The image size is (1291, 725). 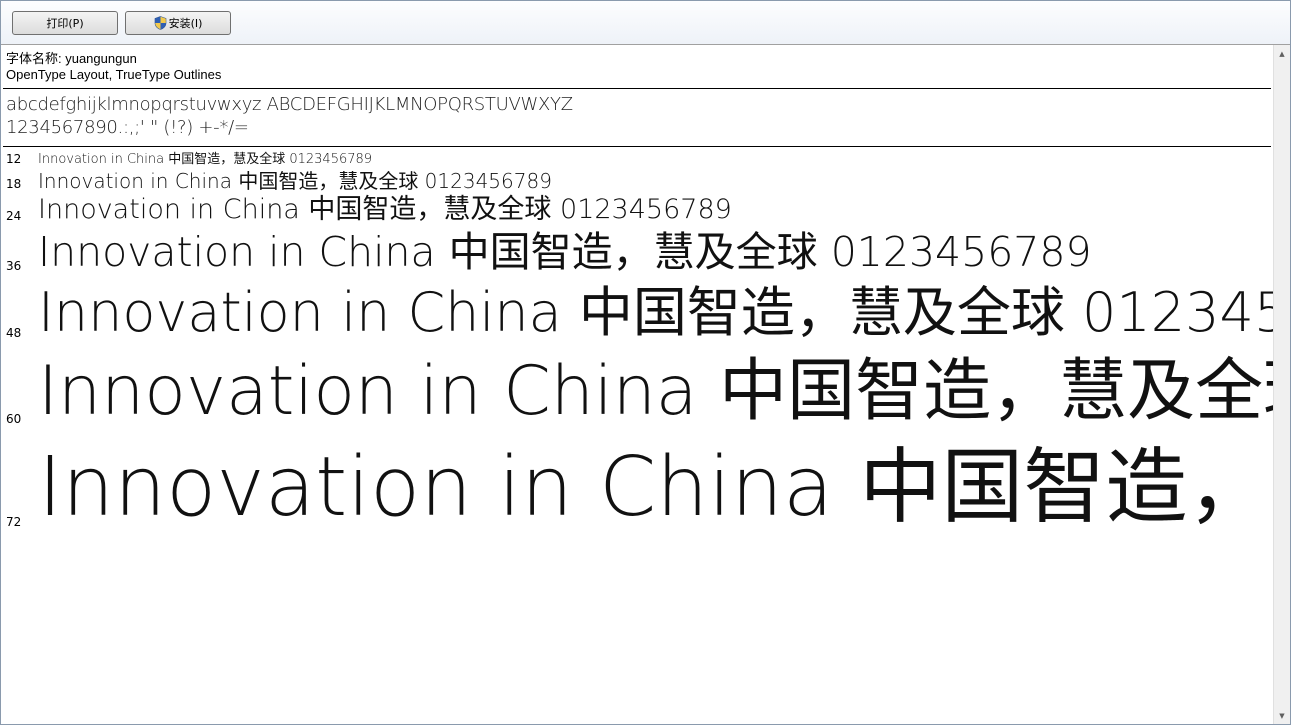 I want to click on separator-top, so click(x=637, y=88).